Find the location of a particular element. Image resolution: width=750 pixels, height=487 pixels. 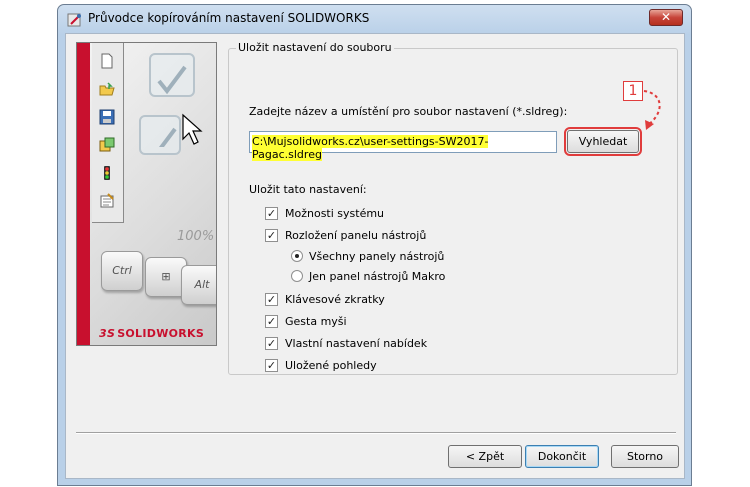

keyboard-shortcuts-label: Klávesové zkratky is located at coordinates (335, 299).